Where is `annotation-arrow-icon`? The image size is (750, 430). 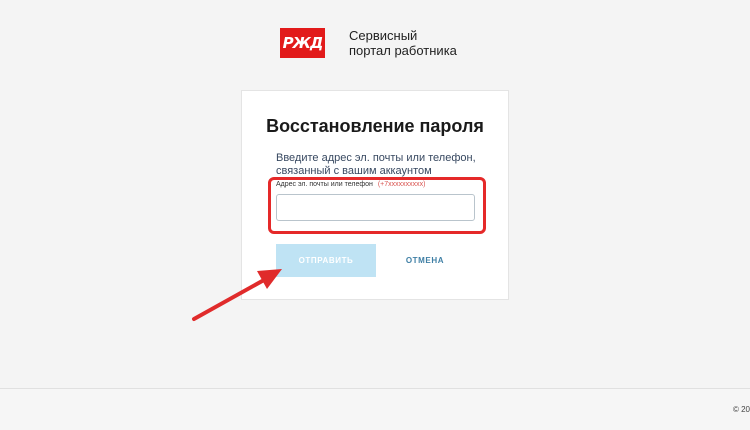 annotation-arrow-icon is located at coordinates (237, 295).